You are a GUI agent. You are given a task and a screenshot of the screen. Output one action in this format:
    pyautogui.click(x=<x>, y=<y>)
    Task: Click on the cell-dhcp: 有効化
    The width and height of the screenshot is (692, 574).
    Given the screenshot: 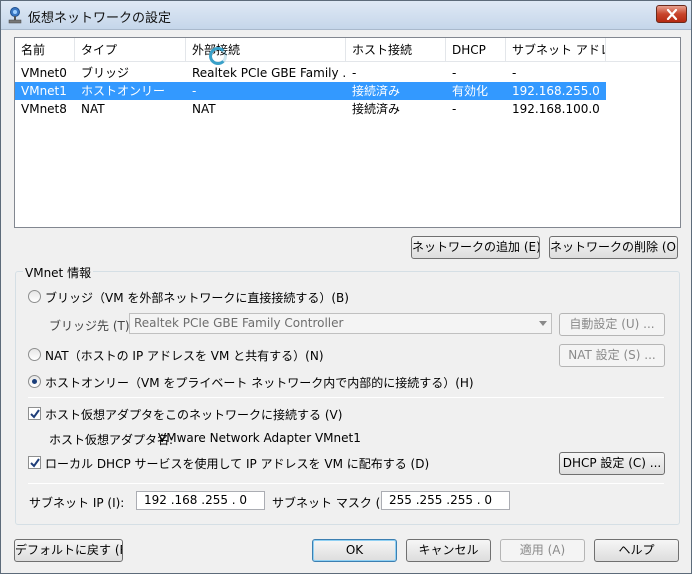 What is the action you would take?
    pyautogui.click(x=470, y=91)
    